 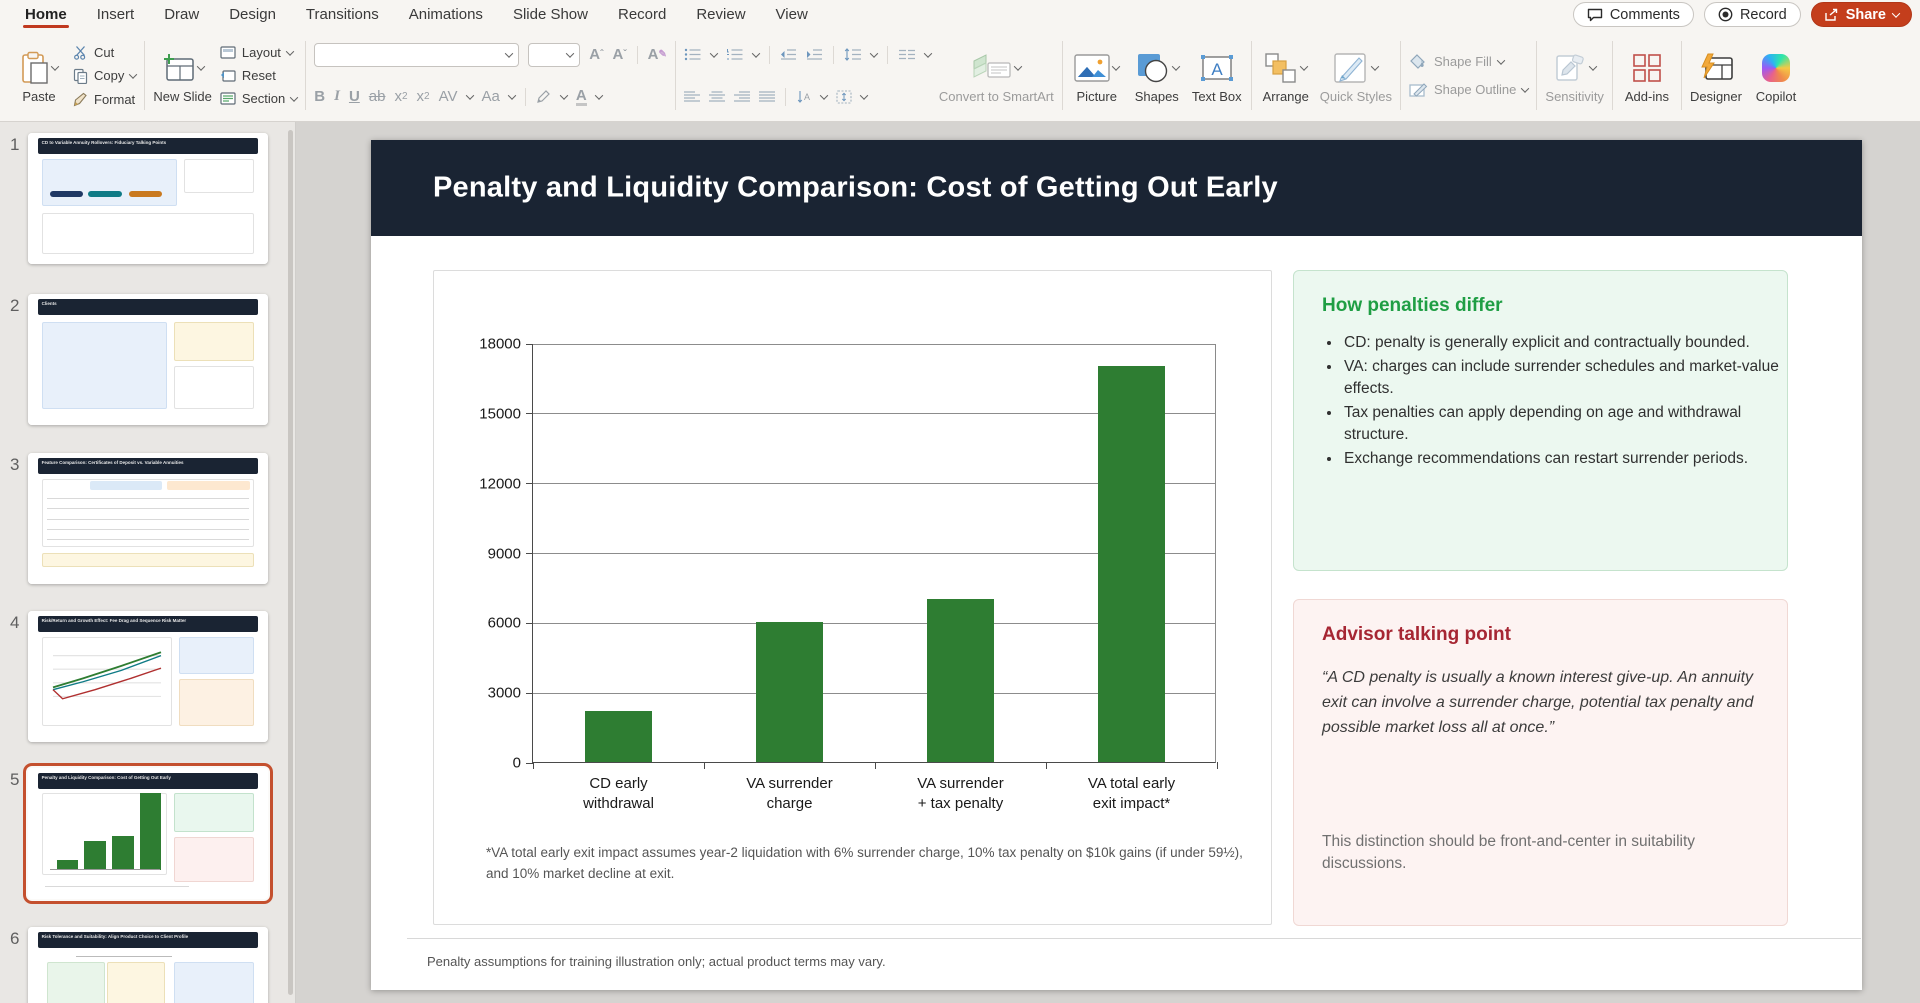 I want to click on y-axis-tick, so click(x=529, y=484).